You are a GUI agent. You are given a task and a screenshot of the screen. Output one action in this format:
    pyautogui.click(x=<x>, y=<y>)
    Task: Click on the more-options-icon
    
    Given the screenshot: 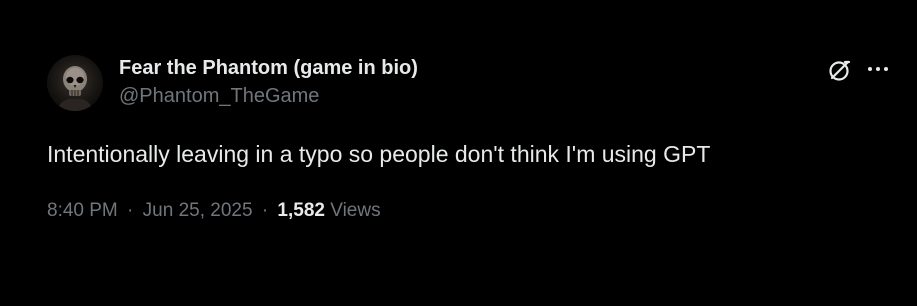 What is the action you would take?
    pyautogui.click(x=878, y=69)
    